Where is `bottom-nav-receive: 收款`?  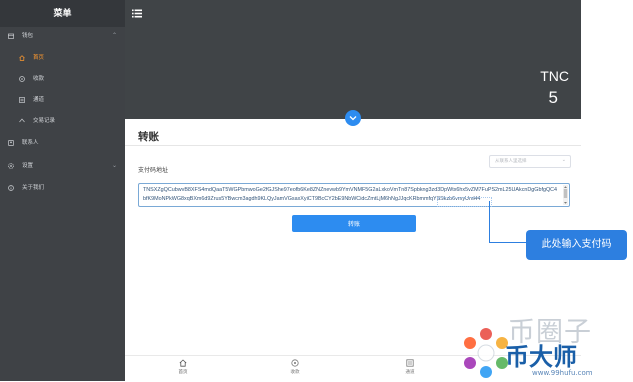
bottom-nav-receive: 收款 is located at coordinates (295, 367).